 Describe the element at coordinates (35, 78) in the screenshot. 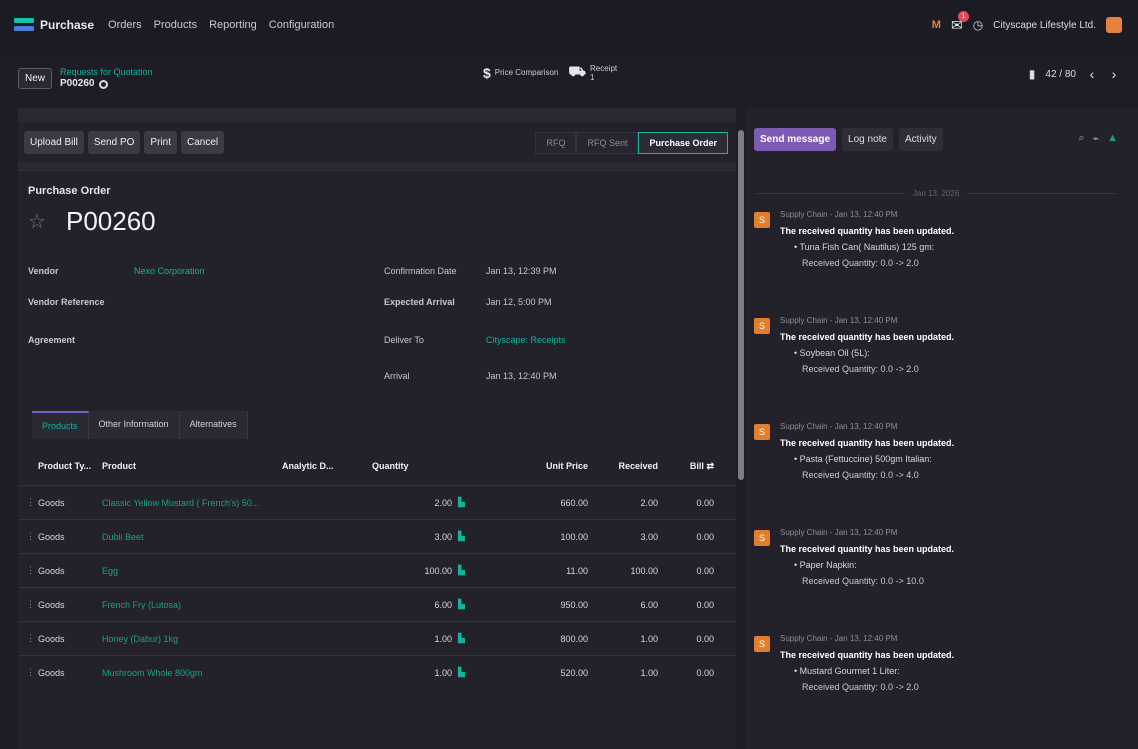

I see `new-button: New` at that location.